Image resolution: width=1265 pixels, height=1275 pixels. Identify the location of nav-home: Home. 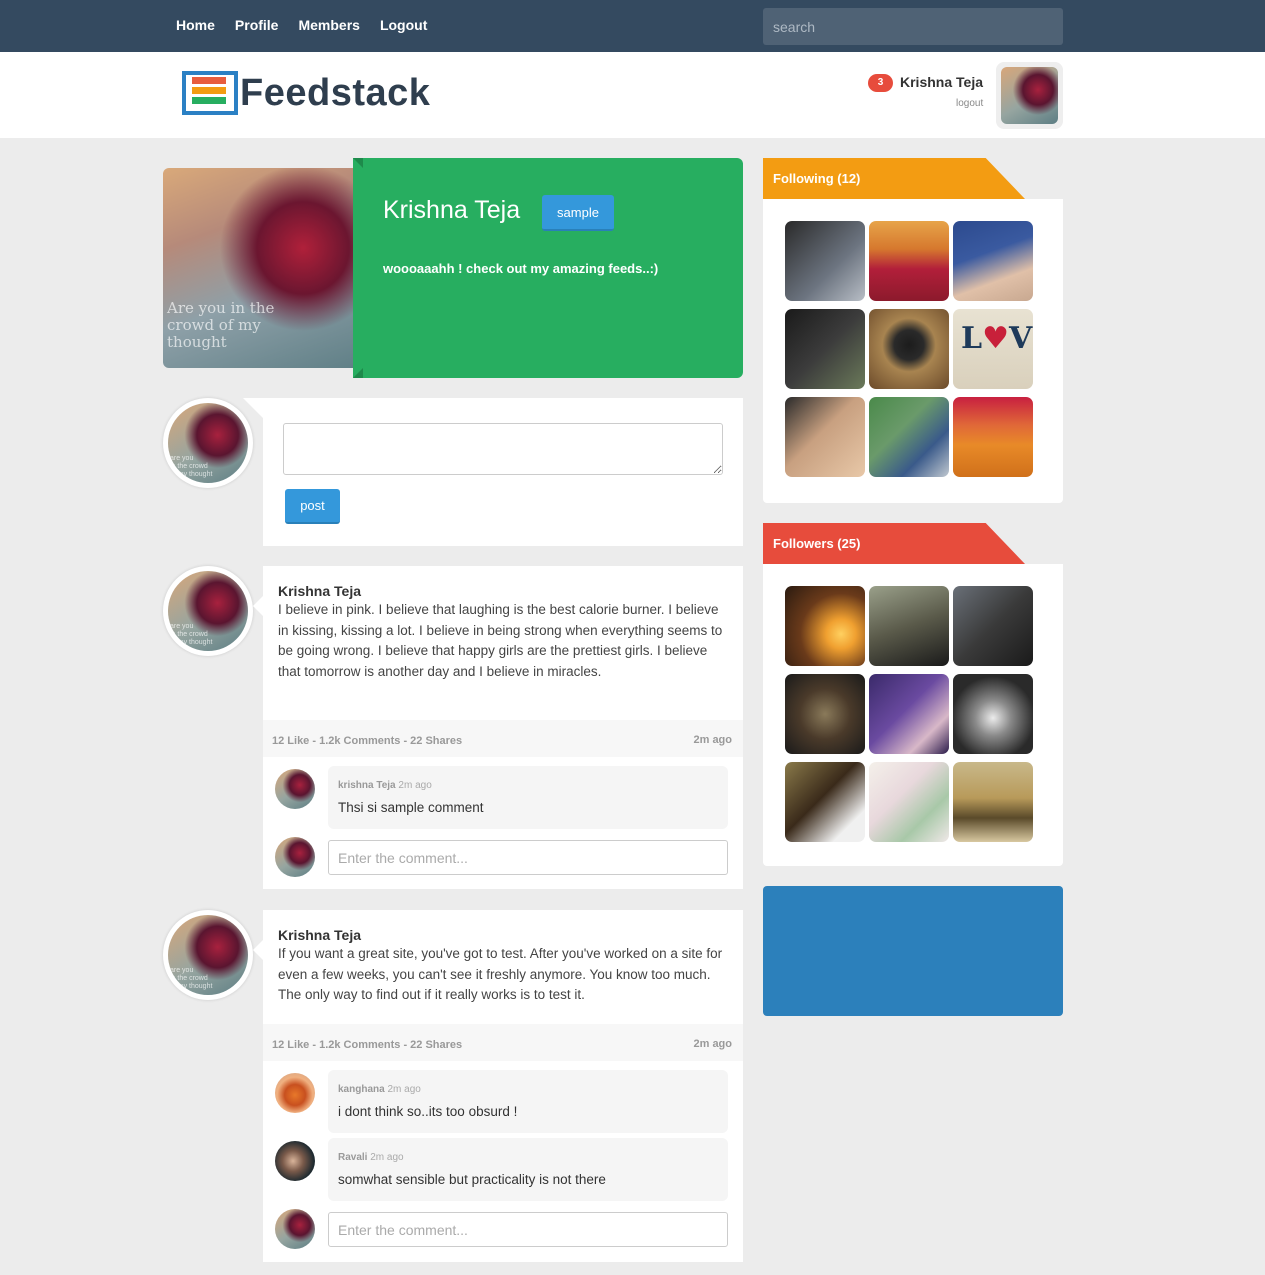
(195, 25).